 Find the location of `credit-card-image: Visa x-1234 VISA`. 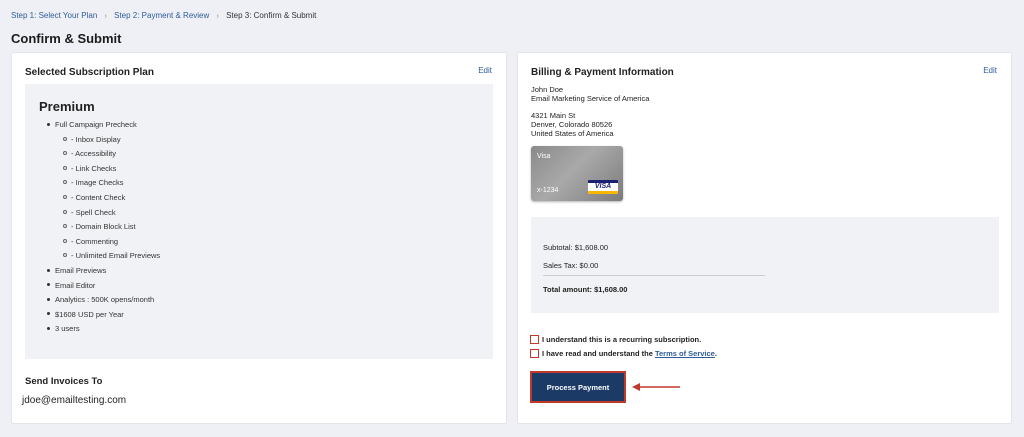

credit-card-image: Visa x-1234 VISA is located at coordinates (577, 173).